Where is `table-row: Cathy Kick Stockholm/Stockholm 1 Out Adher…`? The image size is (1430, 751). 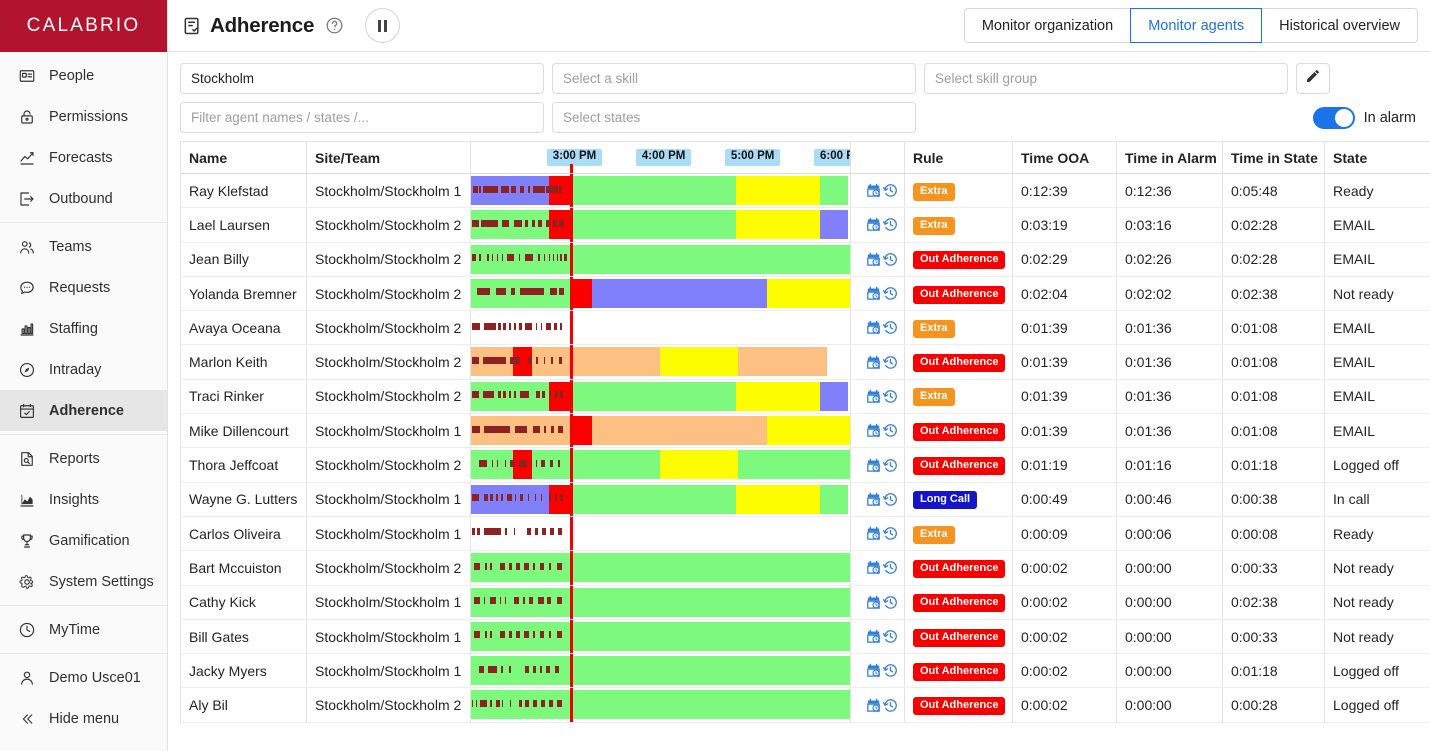
table-row: Cathy Kick Stockholm/Stockholm 1 Out Adher… is located at coordinates (805, 602).